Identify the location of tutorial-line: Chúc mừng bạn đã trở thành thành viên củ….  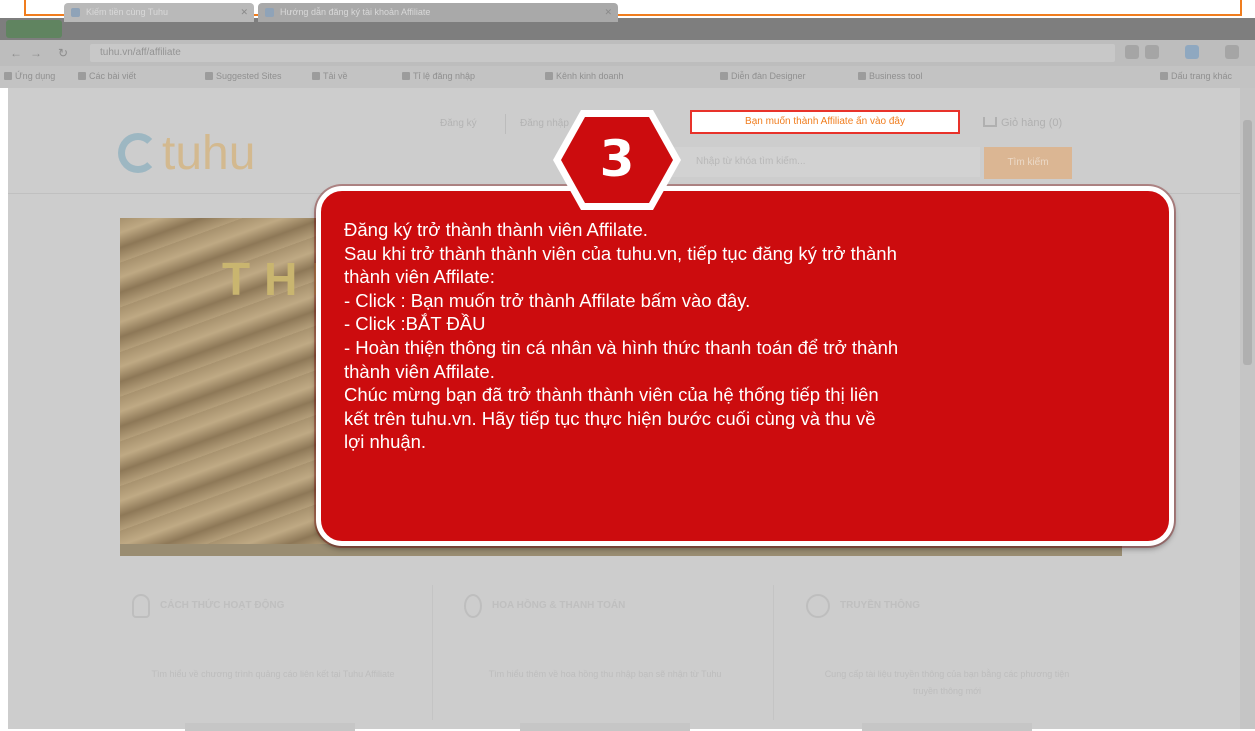
(611, 395).